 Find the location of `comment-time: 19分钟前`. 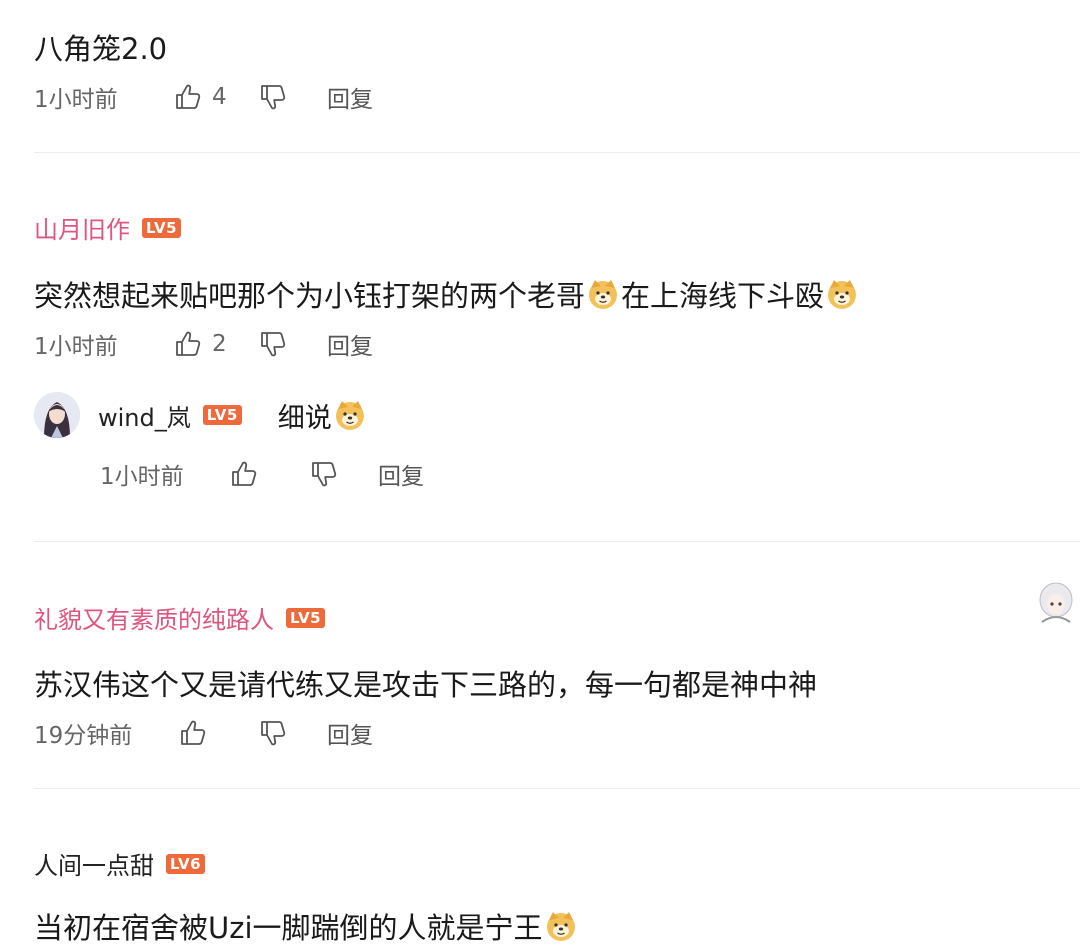

comment-time: 19分钟前 is located at coordinates (83, 736).